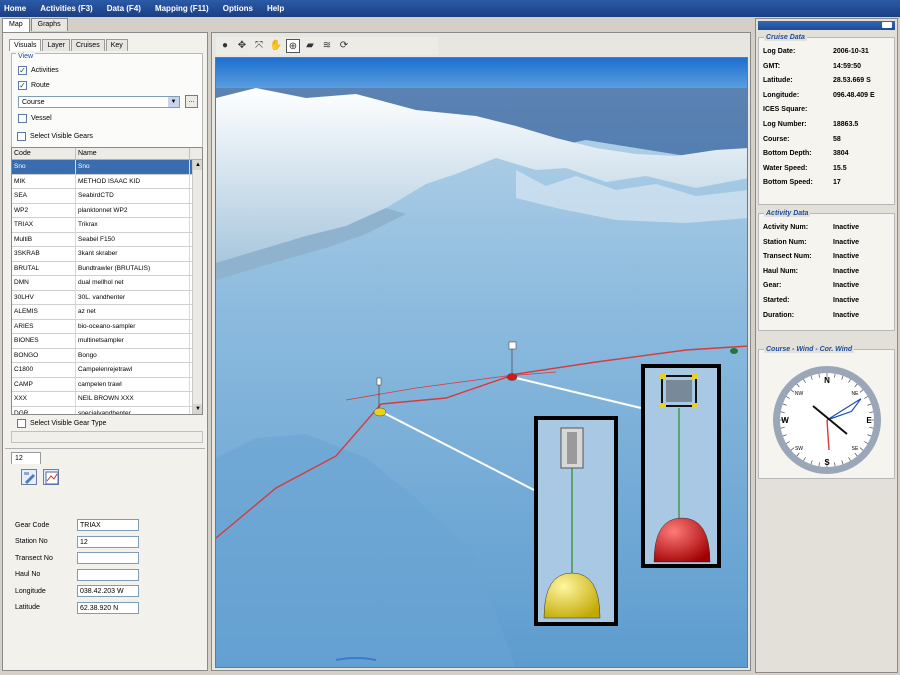  Describe the element at coordinates (197, 287) in the screenshot. I see `gear-table-scrollbar: ▲ ▼` at that location.